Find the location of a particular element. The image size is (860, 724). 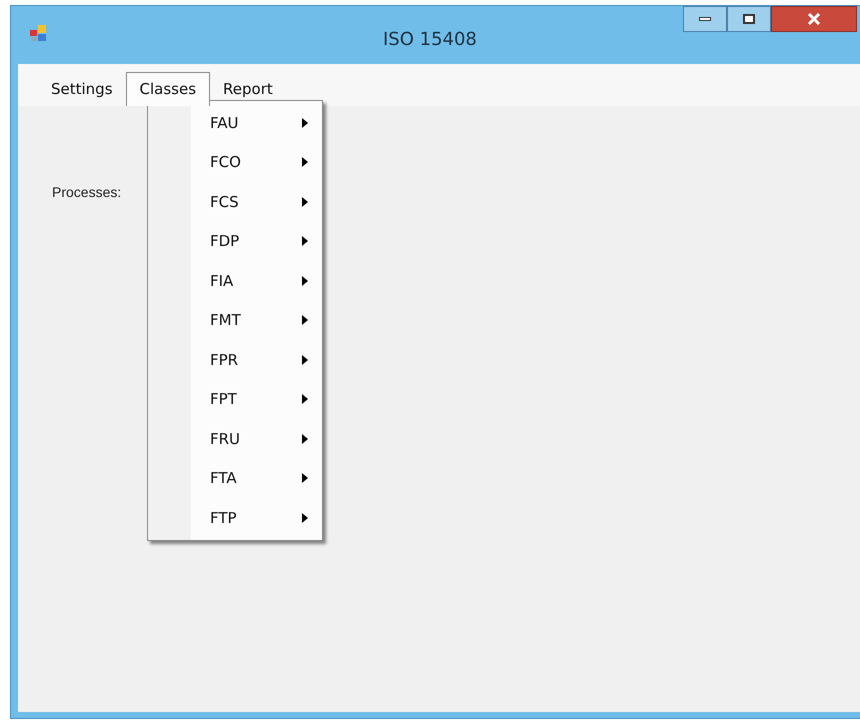

menu-entry-label: FCO is located at coordinates (226, 162).